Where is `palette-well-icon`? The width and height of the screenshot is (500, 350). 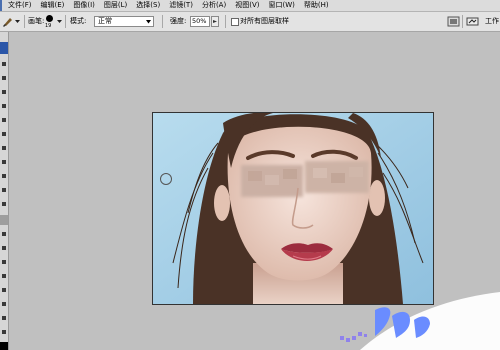 palette-well-icon is located at coordinates (453, 21).